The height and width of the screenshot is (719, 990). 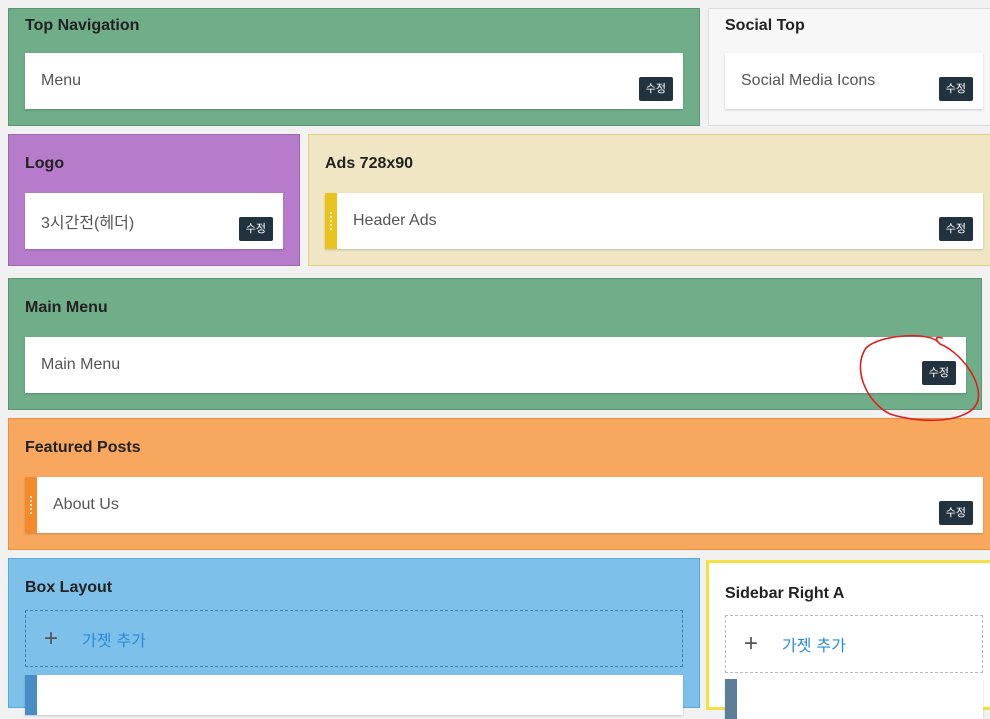 What do you see at coordinates (654, 221) in the screenshot?
I see `widget-header-ads: Header Ads 수정` at bounding box center [654, 221].